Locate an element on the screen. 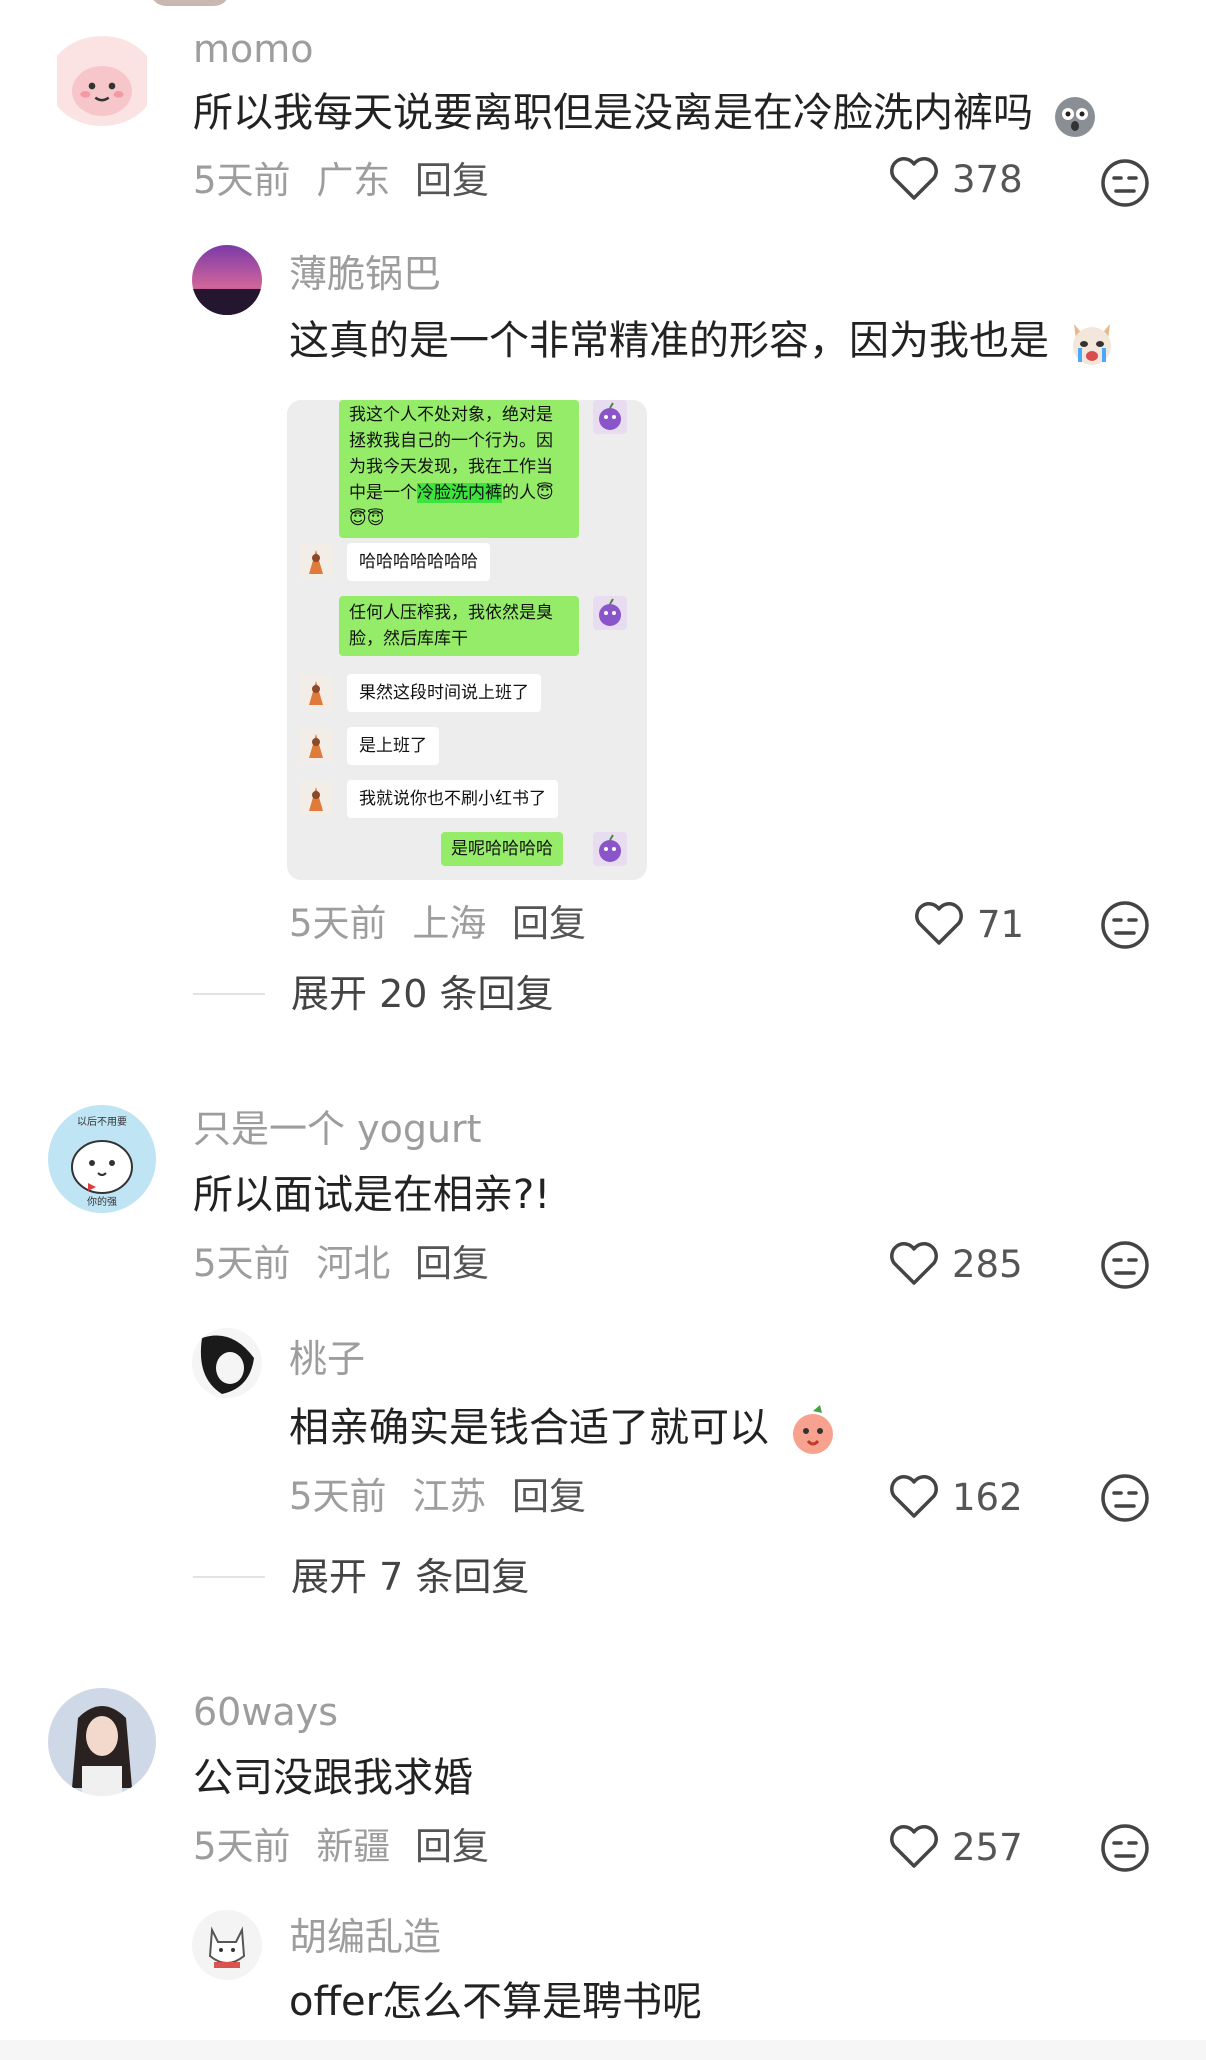 This screenshot has width=1206, height=2060. crying-dog-emoji-icon is located at coordinates (1091, 344).